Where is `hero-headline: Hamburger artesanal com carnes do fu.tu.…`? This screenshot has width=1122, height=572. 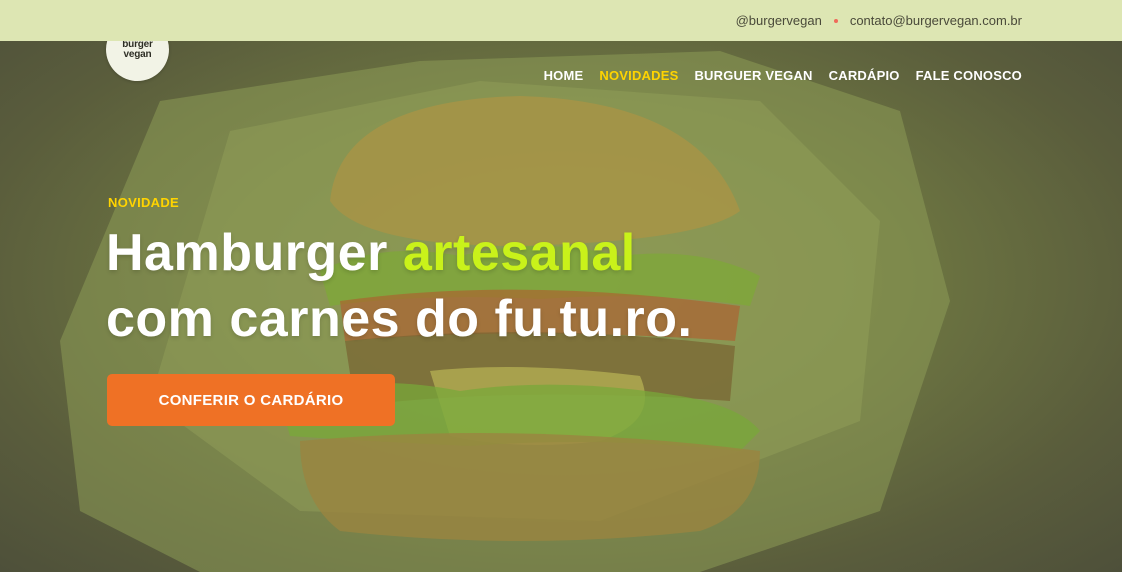
hero-headline: Hamburger artesanal com carnes do fu.tu.… is located at coordinates (399, 286).